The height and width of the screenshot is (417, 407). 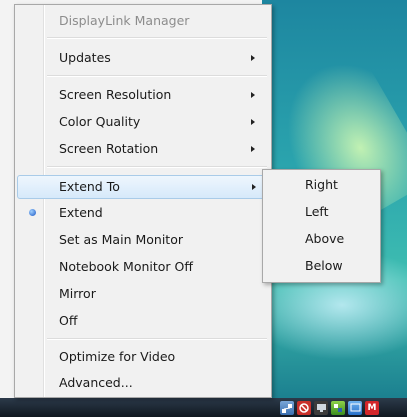 I want to click on menu-item-extend: Extend, so click(x=142, y=213).